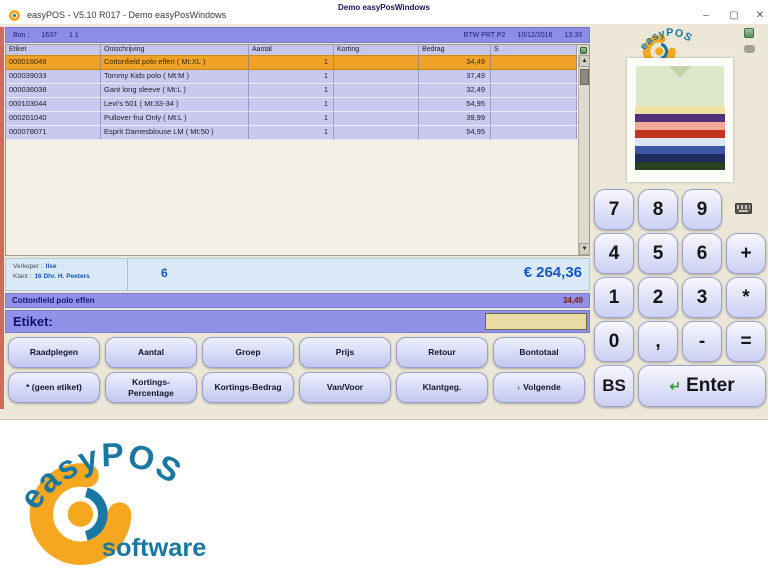 This screenshot has width=768, height=576. I want to click on date: 10/12/2016, so click(535, 35).